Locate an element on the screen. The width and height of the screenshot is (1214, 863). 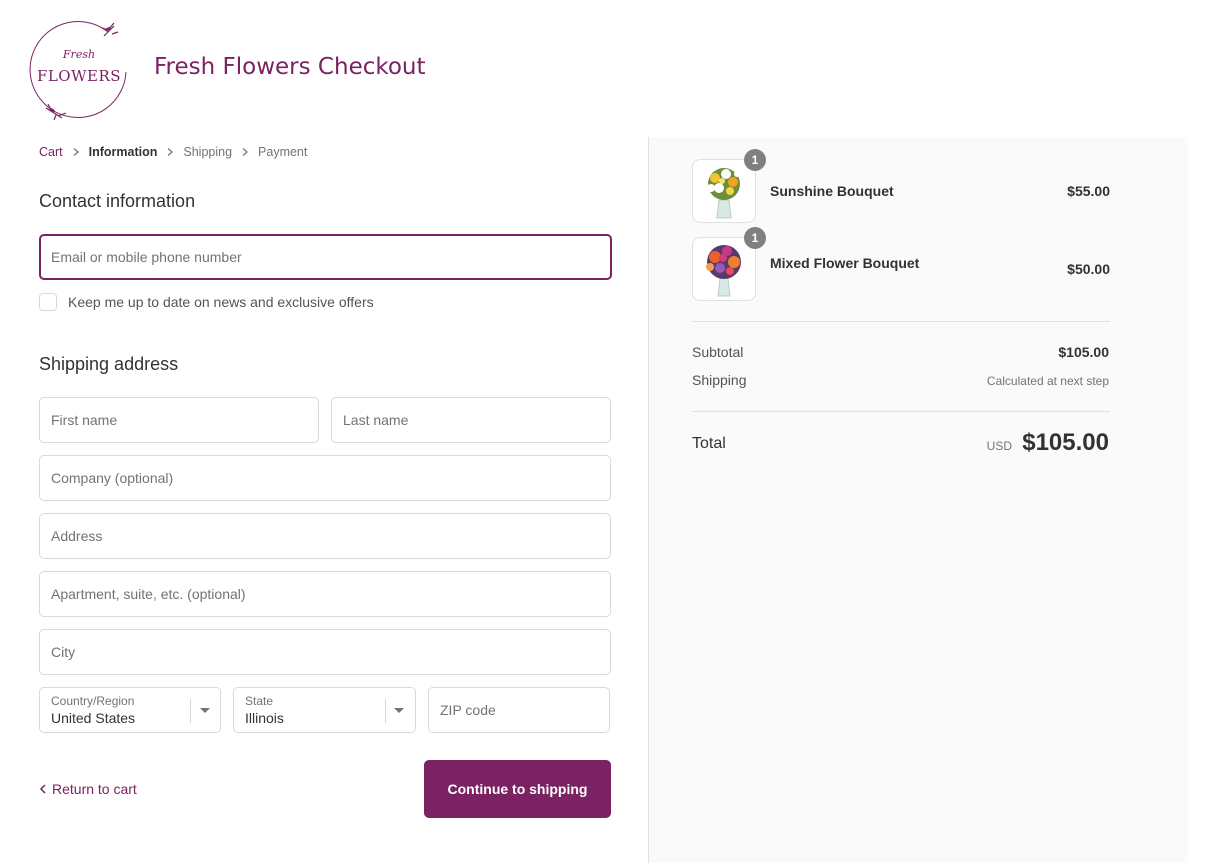
item-name: Sunshine Bouquet is located at coordinates (832, 191).